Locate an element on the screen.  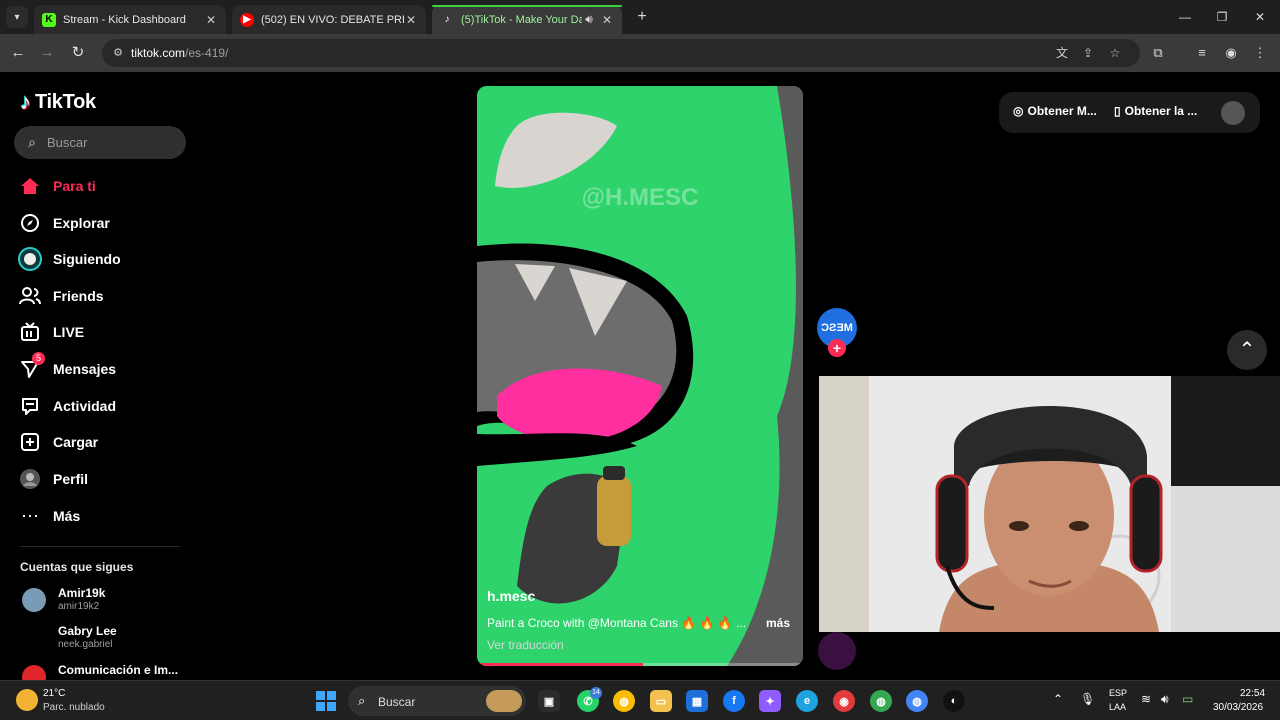
sidebar-item-mensajes: 5 Mensajes is located at coordinates (103, 367).